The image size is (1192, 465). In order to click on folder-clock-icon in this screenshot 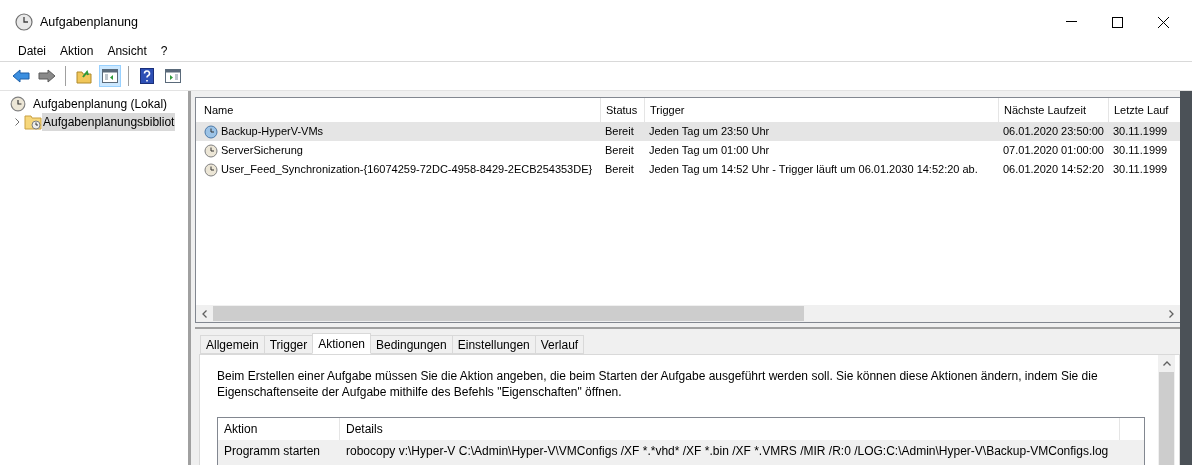, I will do `click(33, 122)`.